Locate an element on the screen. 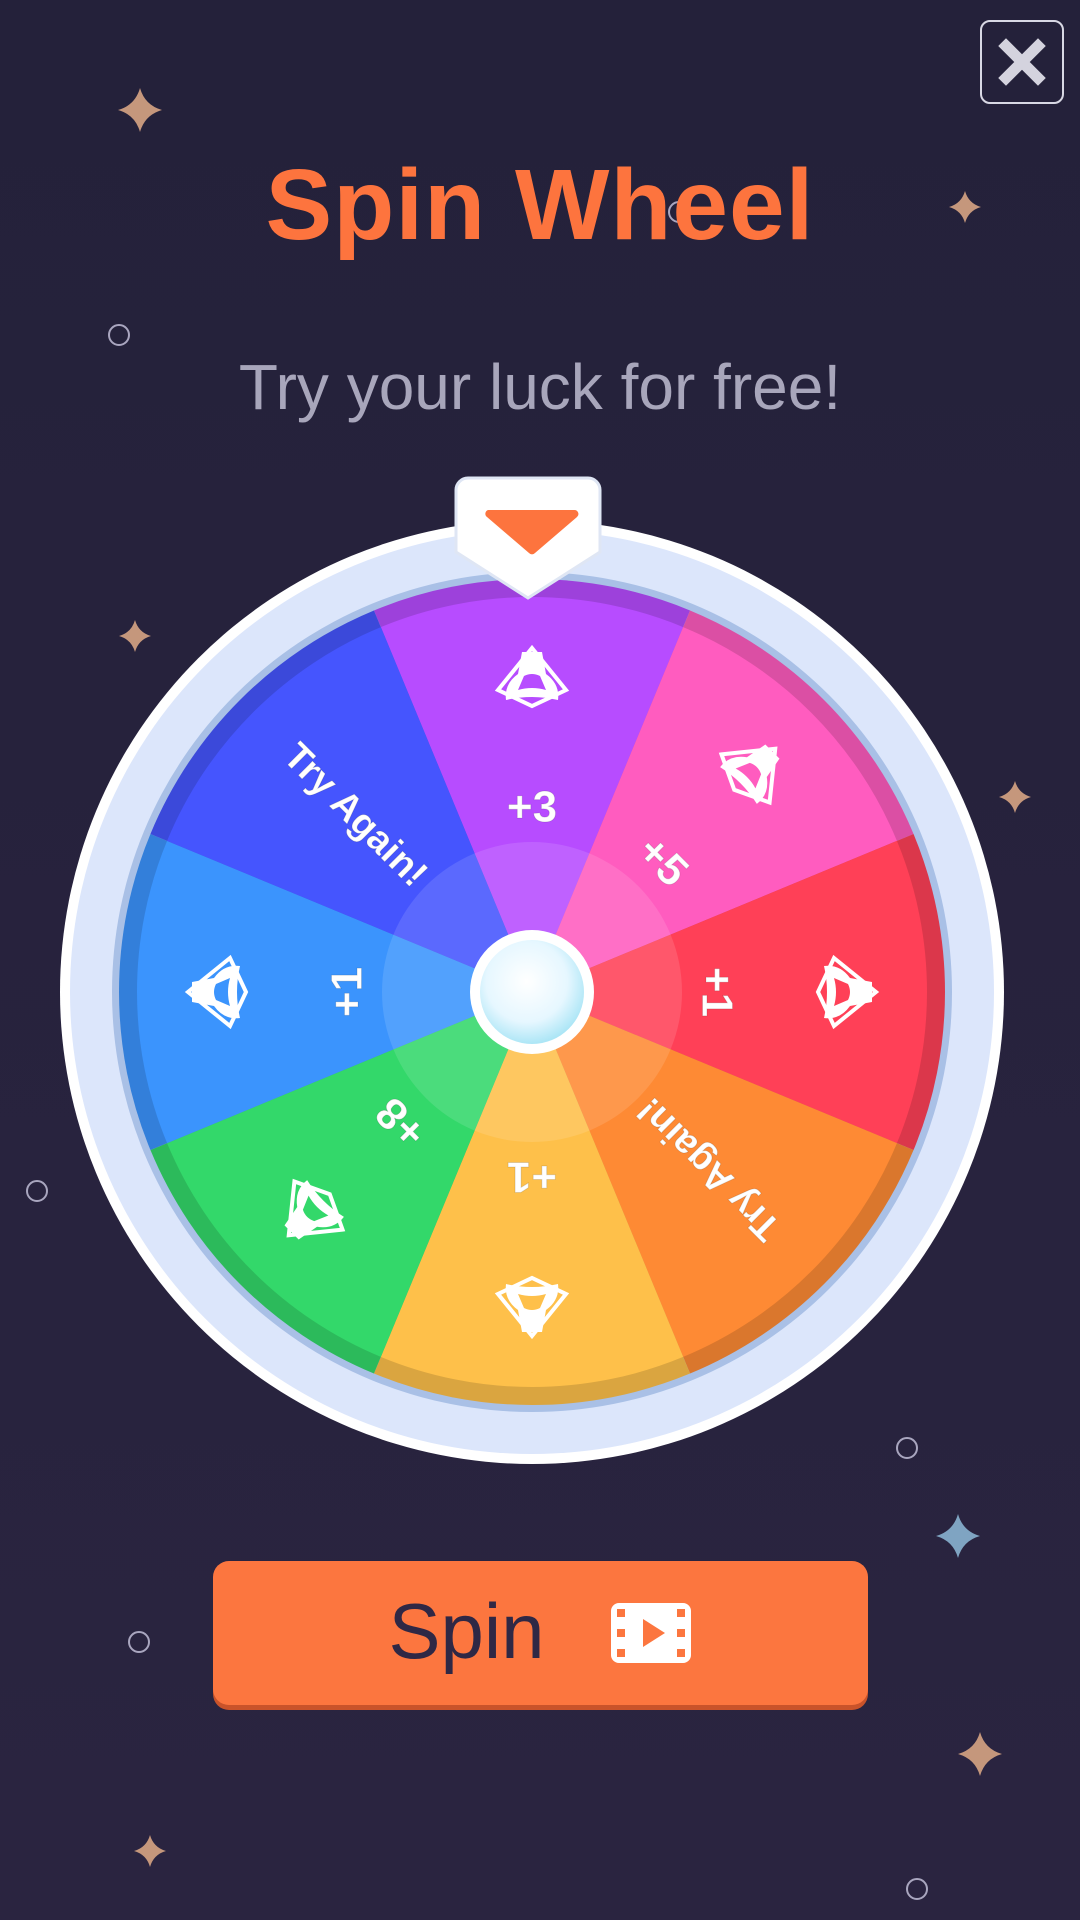  segment-label: +3 is located at coordinates (532, 807).